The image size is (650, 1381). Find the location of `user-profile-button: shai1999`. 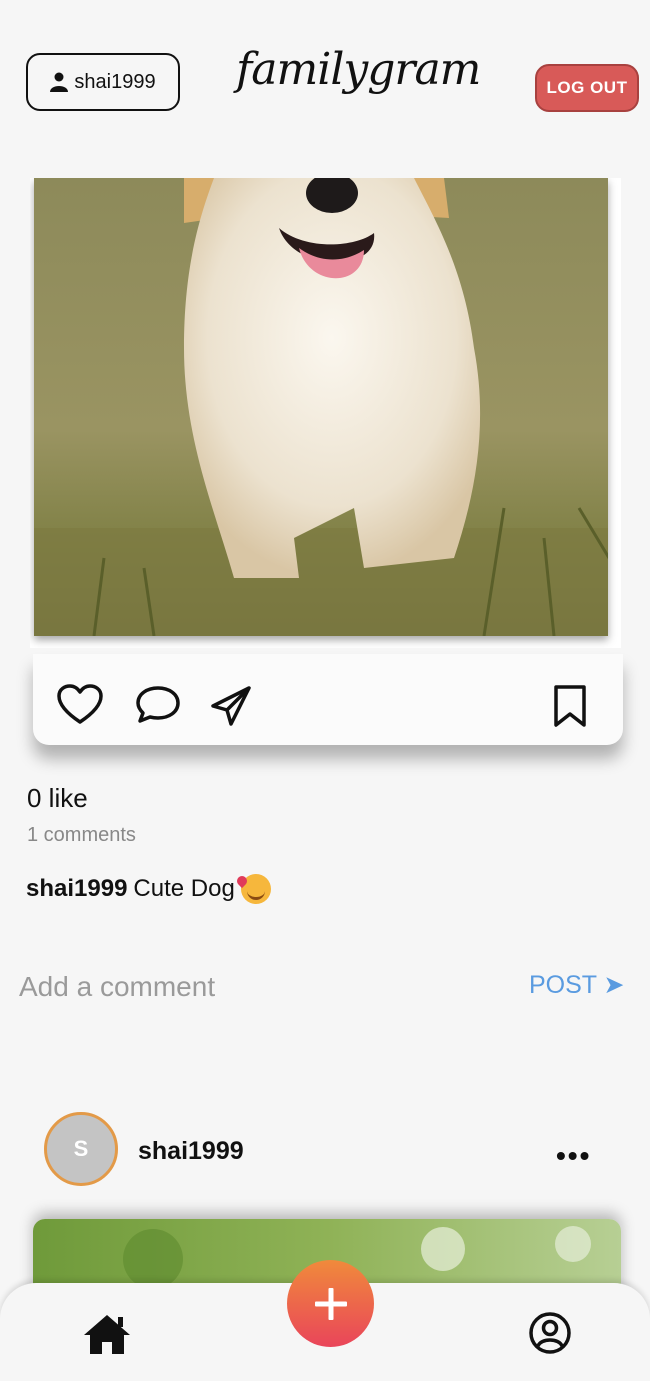

user-profile-button: shai1999 is located at coordinates (103, 82).